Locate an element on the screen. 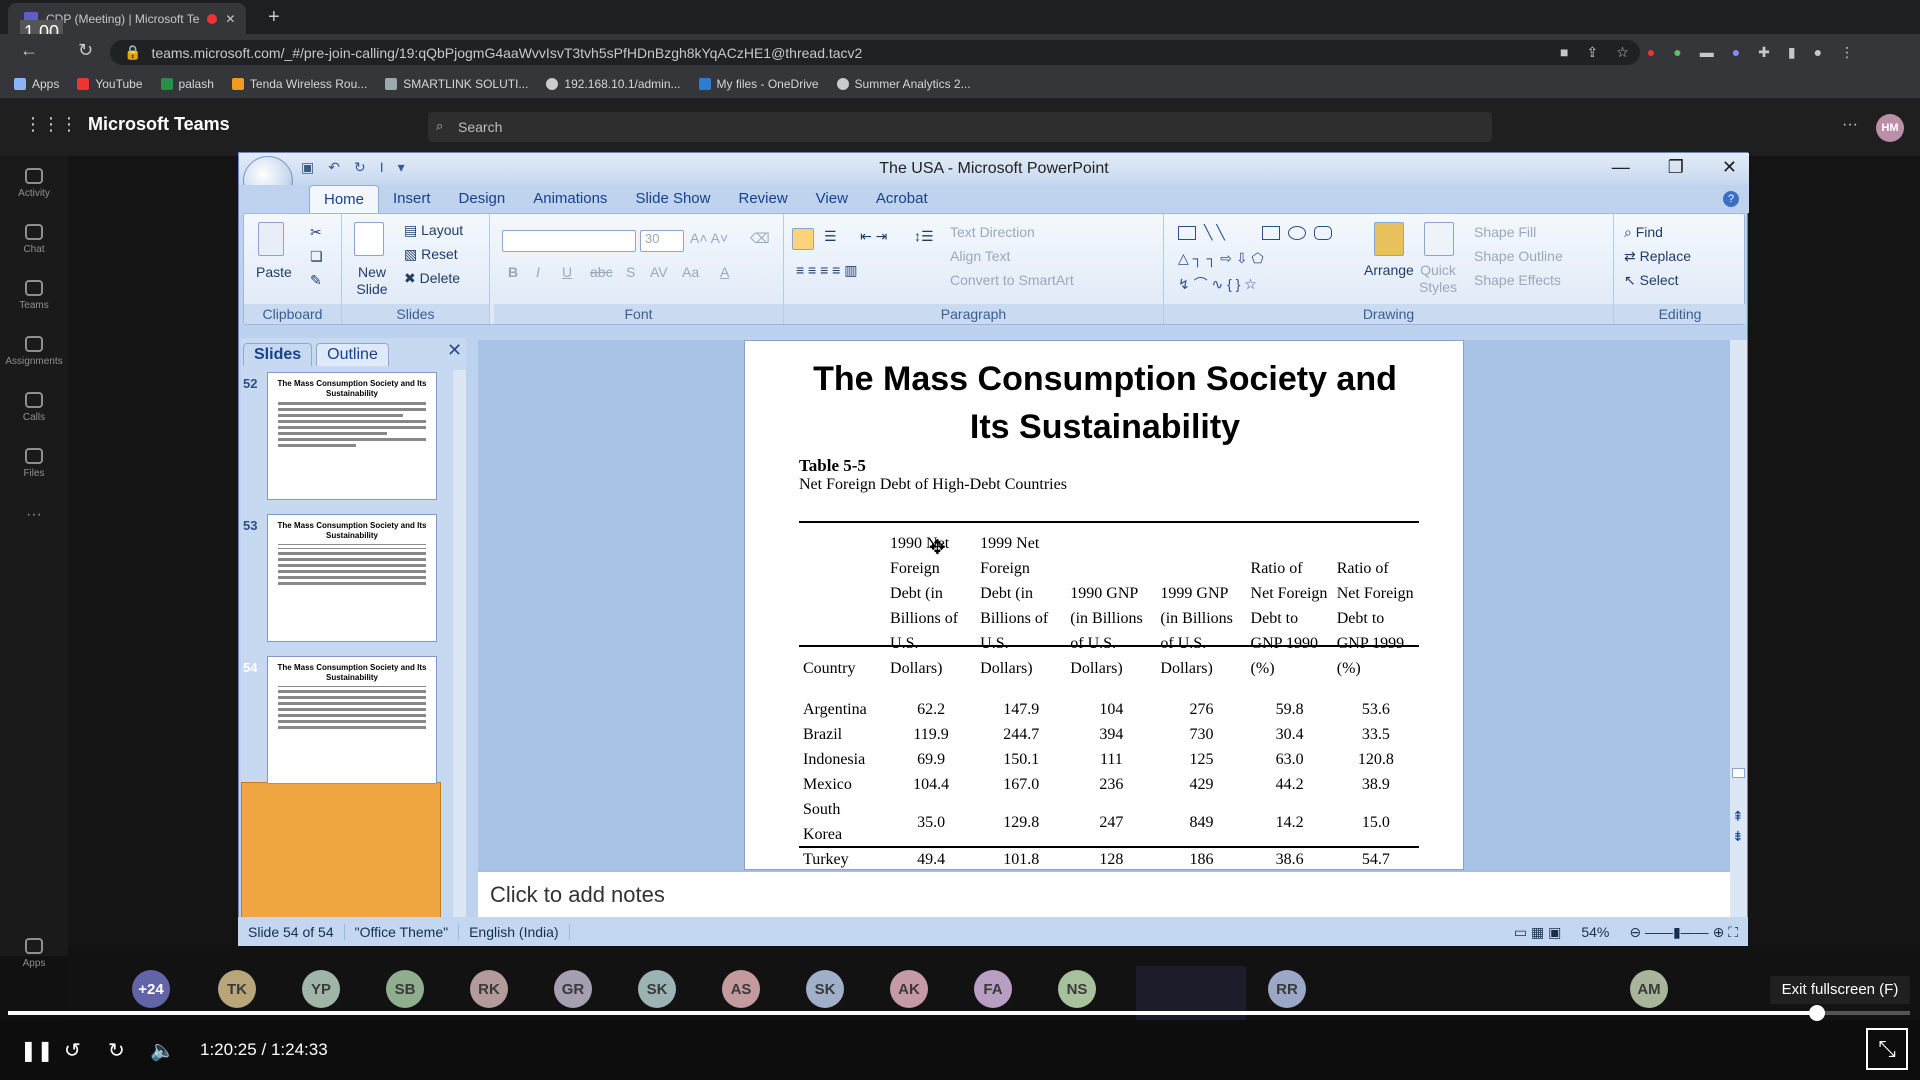  bookmark-palash: palash is located at coordinates (187, 84).